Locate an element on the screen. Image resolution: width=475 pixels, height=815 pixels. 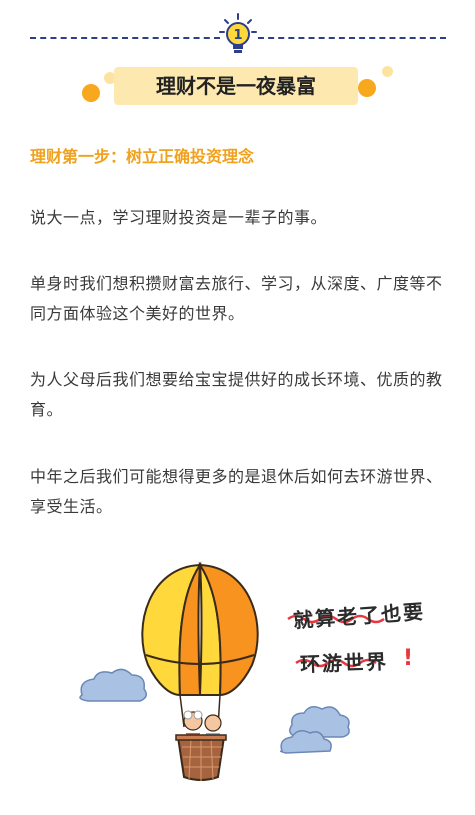
section-heading: 理财第一步：树立正确投资理念 is located at coordinates (142, 156).